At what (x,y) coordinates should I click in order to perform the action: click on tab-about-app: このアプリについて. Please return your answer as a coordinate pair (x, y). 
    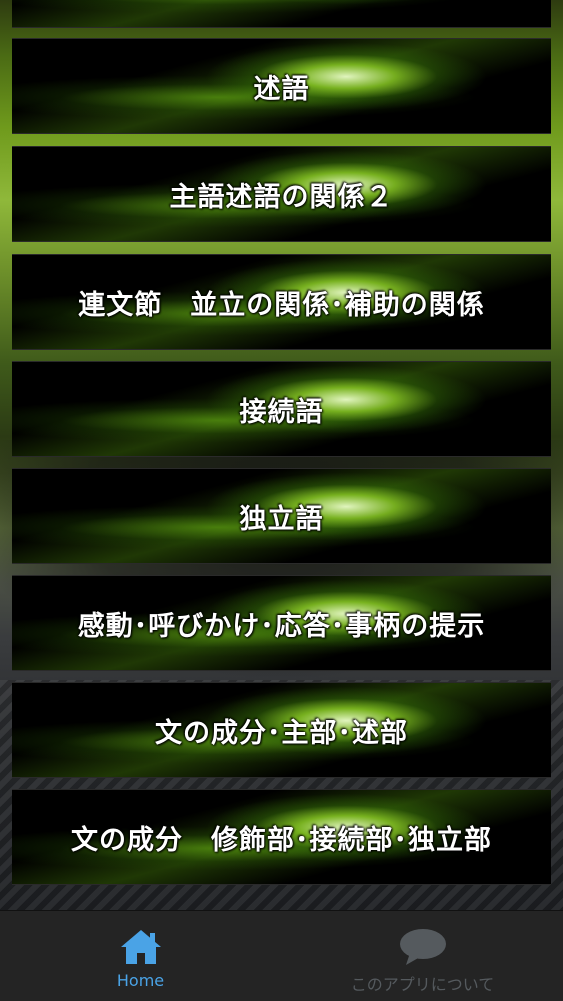
    Looking at the image, I should click on (422, 956).